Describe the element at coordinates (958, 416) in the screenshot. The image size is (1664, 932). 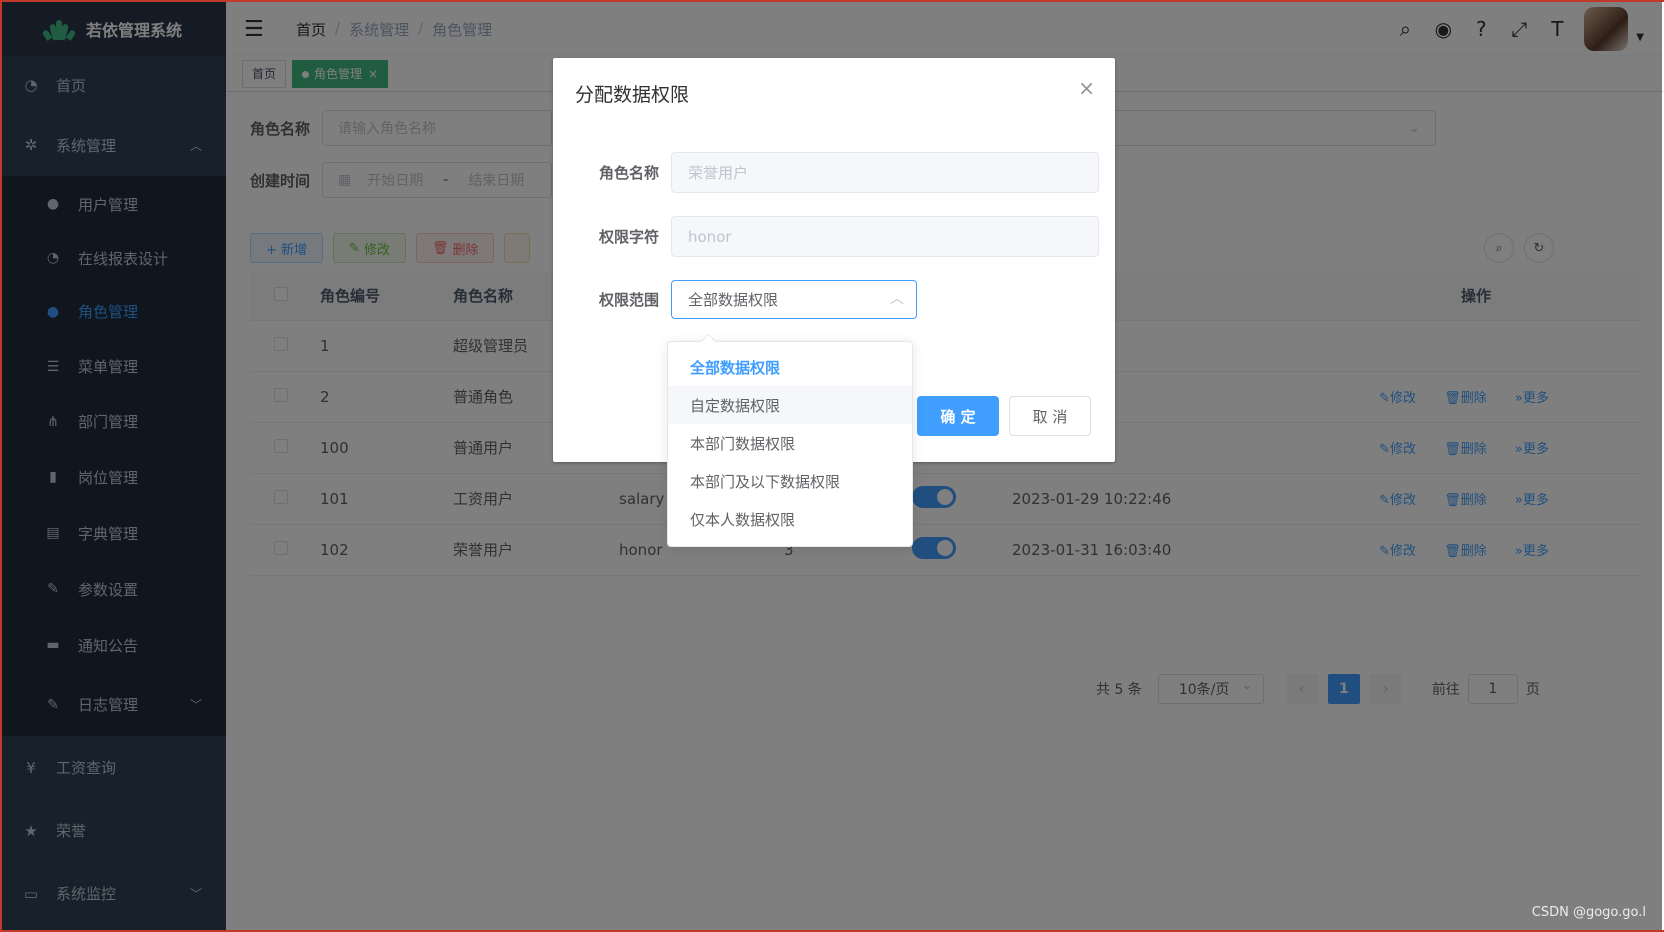
I see `confirm-button: 确 定` at that location.